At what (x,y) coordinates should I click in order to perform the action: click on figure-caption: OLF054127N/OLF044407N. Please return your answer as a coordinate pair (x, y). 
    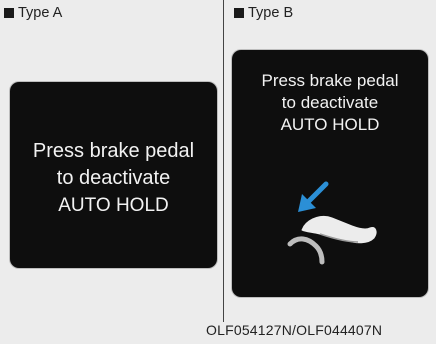
    Looking at the image, I should click on (294, 330).